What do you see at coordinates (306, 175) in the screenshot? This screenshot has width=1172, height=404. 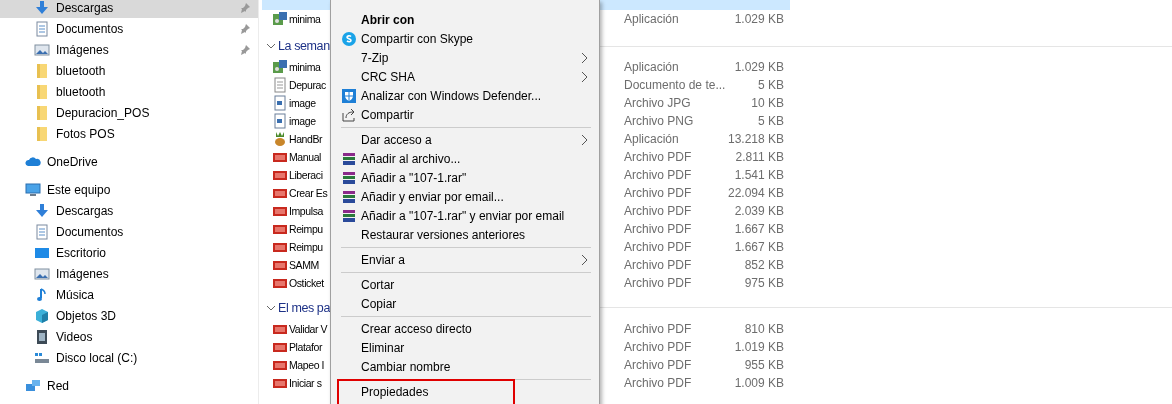 I see `file-name: Liberaci` at bounding box center [306, 175].